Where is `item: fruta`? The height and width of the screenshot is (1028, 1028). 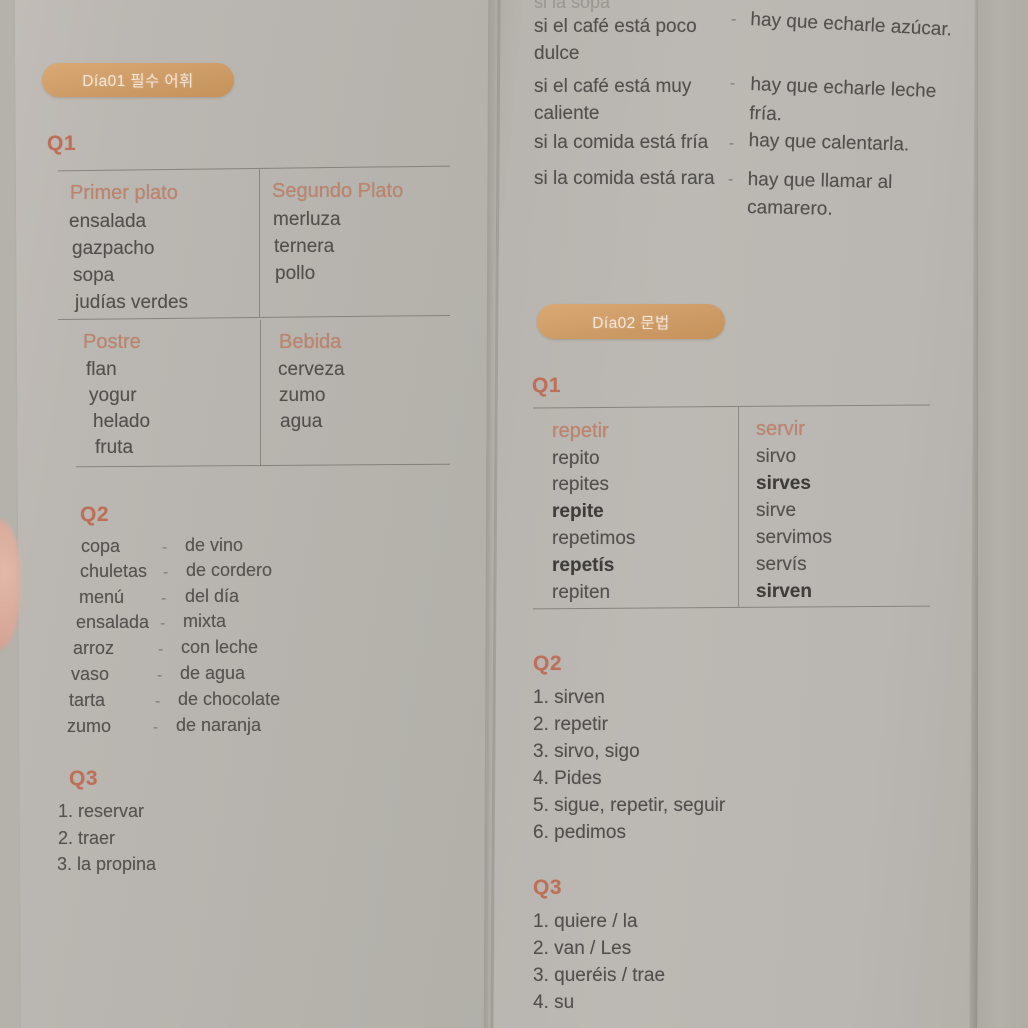 item: fruta is located at coordinates (114, 447).